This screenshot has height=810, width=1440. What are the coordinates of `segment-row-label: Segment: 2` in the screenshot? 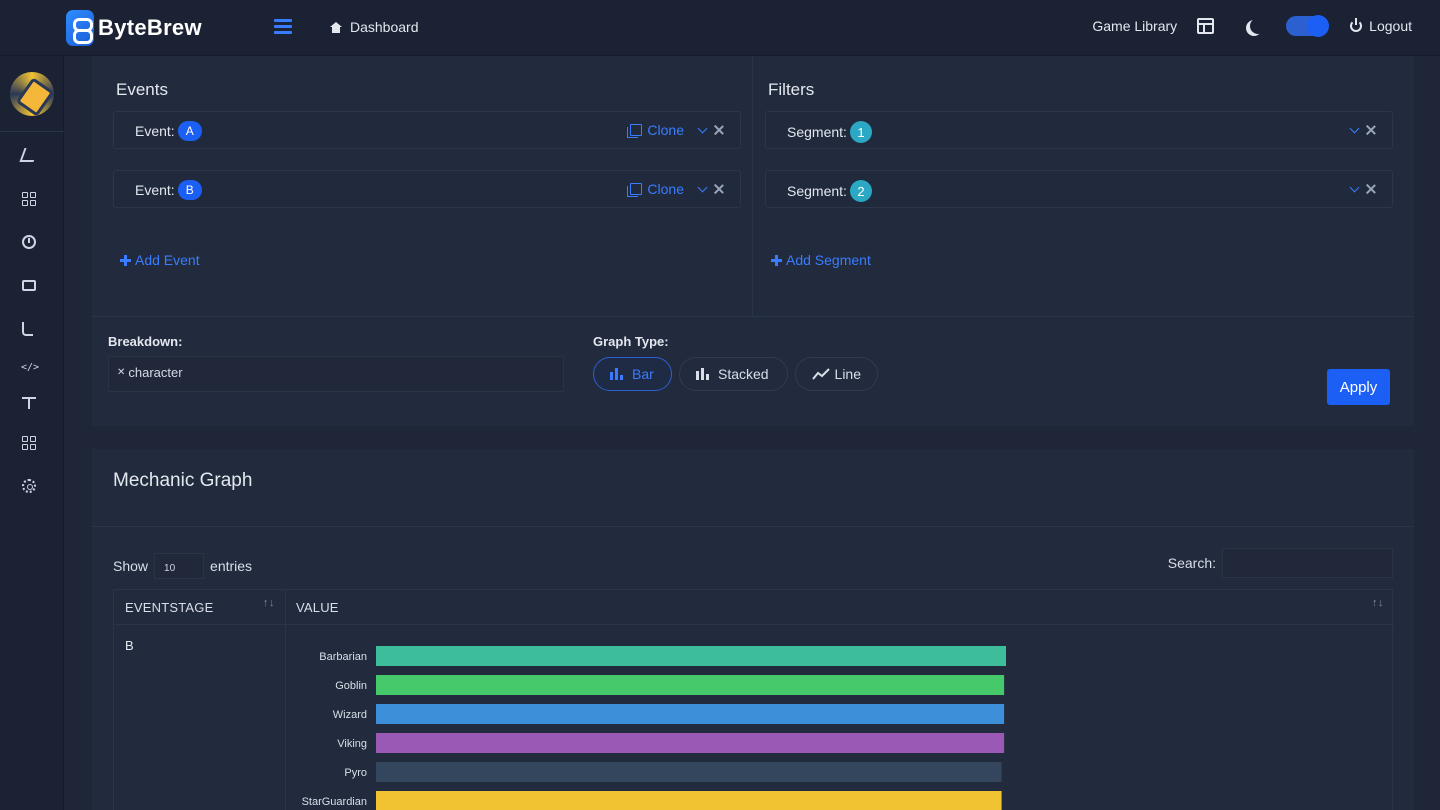 It's located at (829, 191).